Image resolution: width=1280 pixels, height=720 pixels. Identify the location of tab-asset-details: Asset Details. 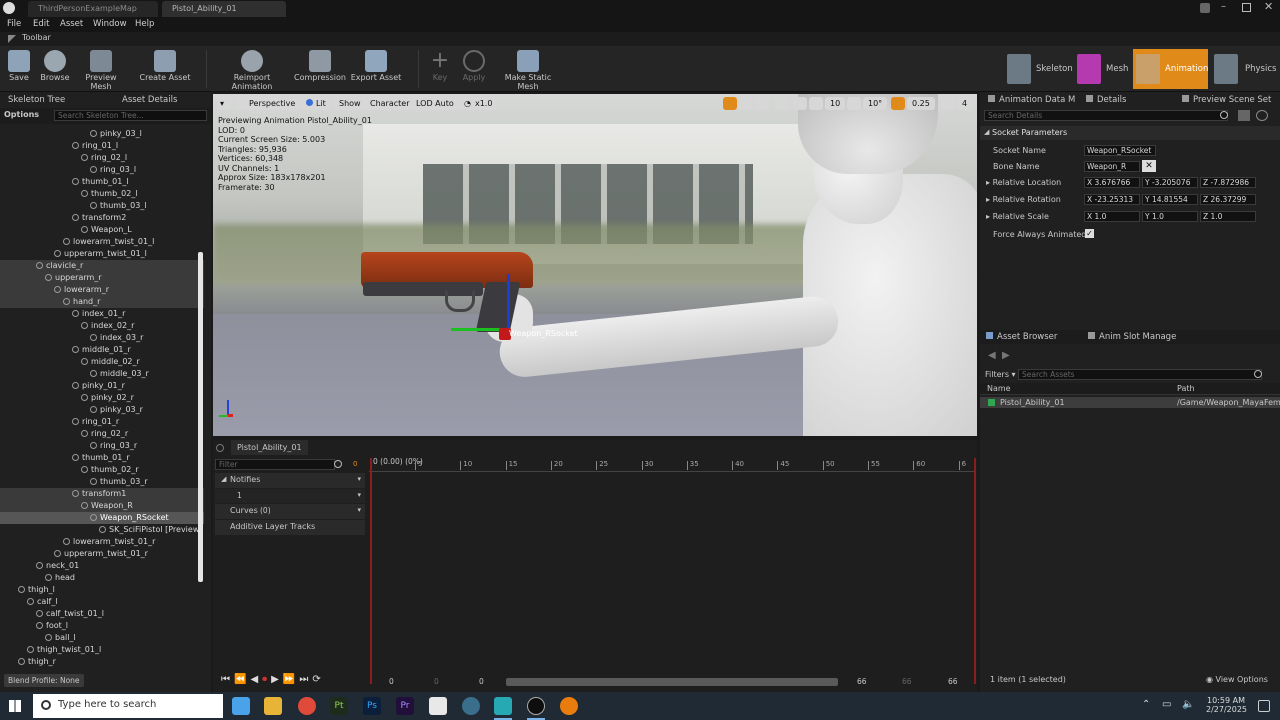
(149, 100).